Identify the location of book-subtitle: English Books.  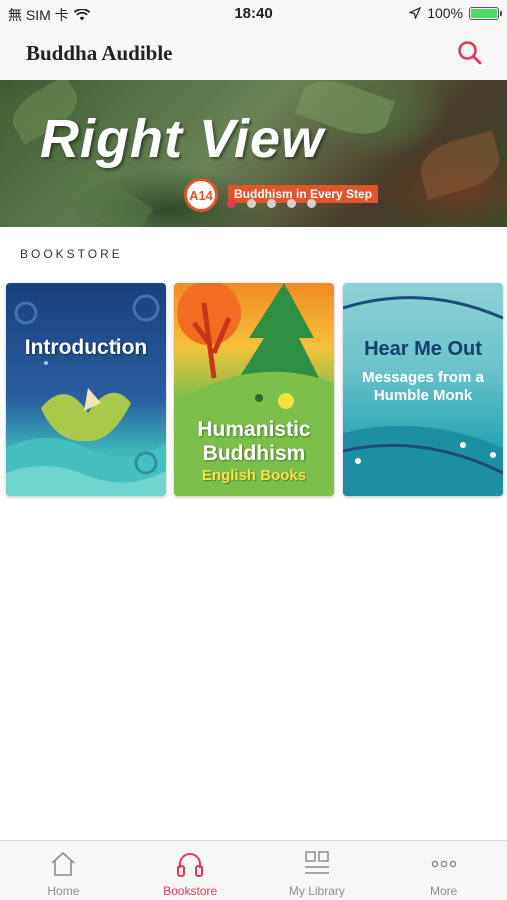
(254, 475).